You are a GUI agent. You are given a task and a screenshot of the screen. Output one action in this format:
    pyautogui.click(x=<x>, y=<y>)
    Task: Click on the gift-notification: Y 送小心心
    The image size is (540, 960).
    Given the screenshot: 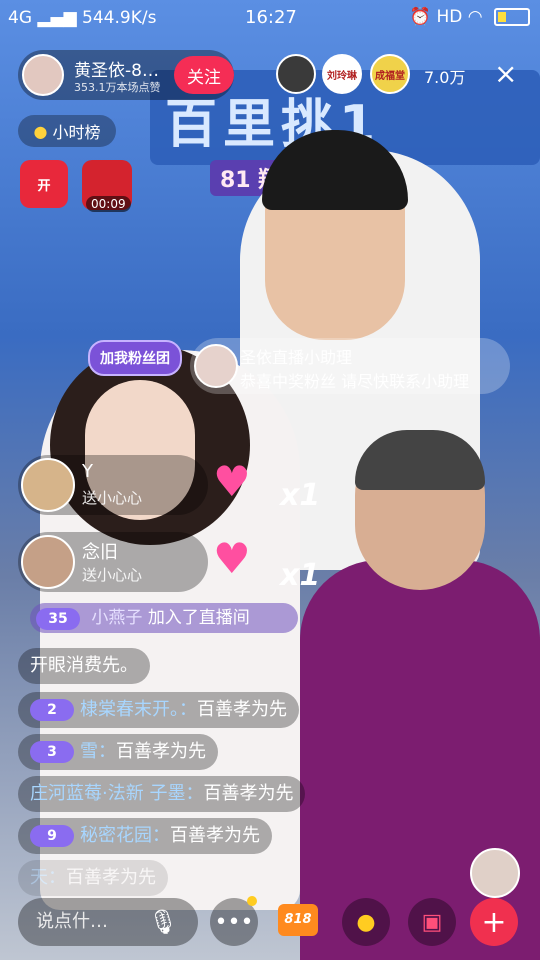 What is the action you would take?
    pyautogui.click(x=113, y=485)
    